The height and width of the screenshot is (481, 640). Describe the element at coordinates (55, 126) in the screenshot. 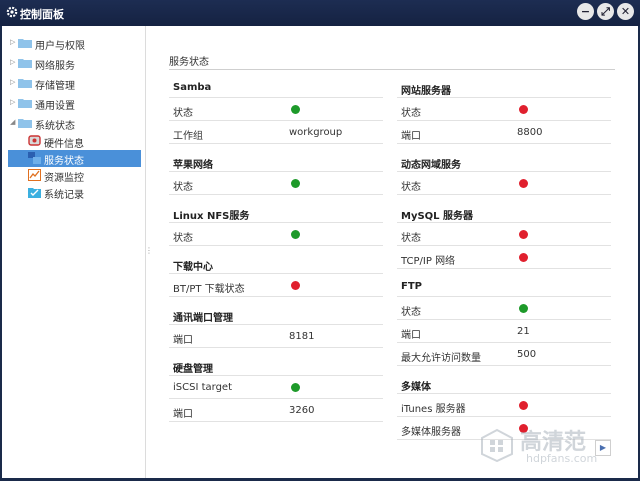

I see `sidebar-item-label: 系统状态` at that location.